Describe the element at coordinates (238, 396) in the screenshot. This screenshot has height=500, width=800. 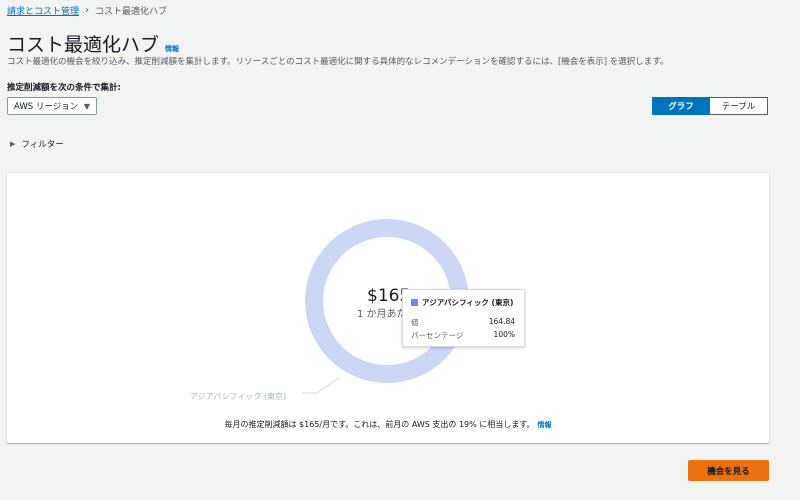
I see `slice-label: アジアパシフィック (東京)` at that location.